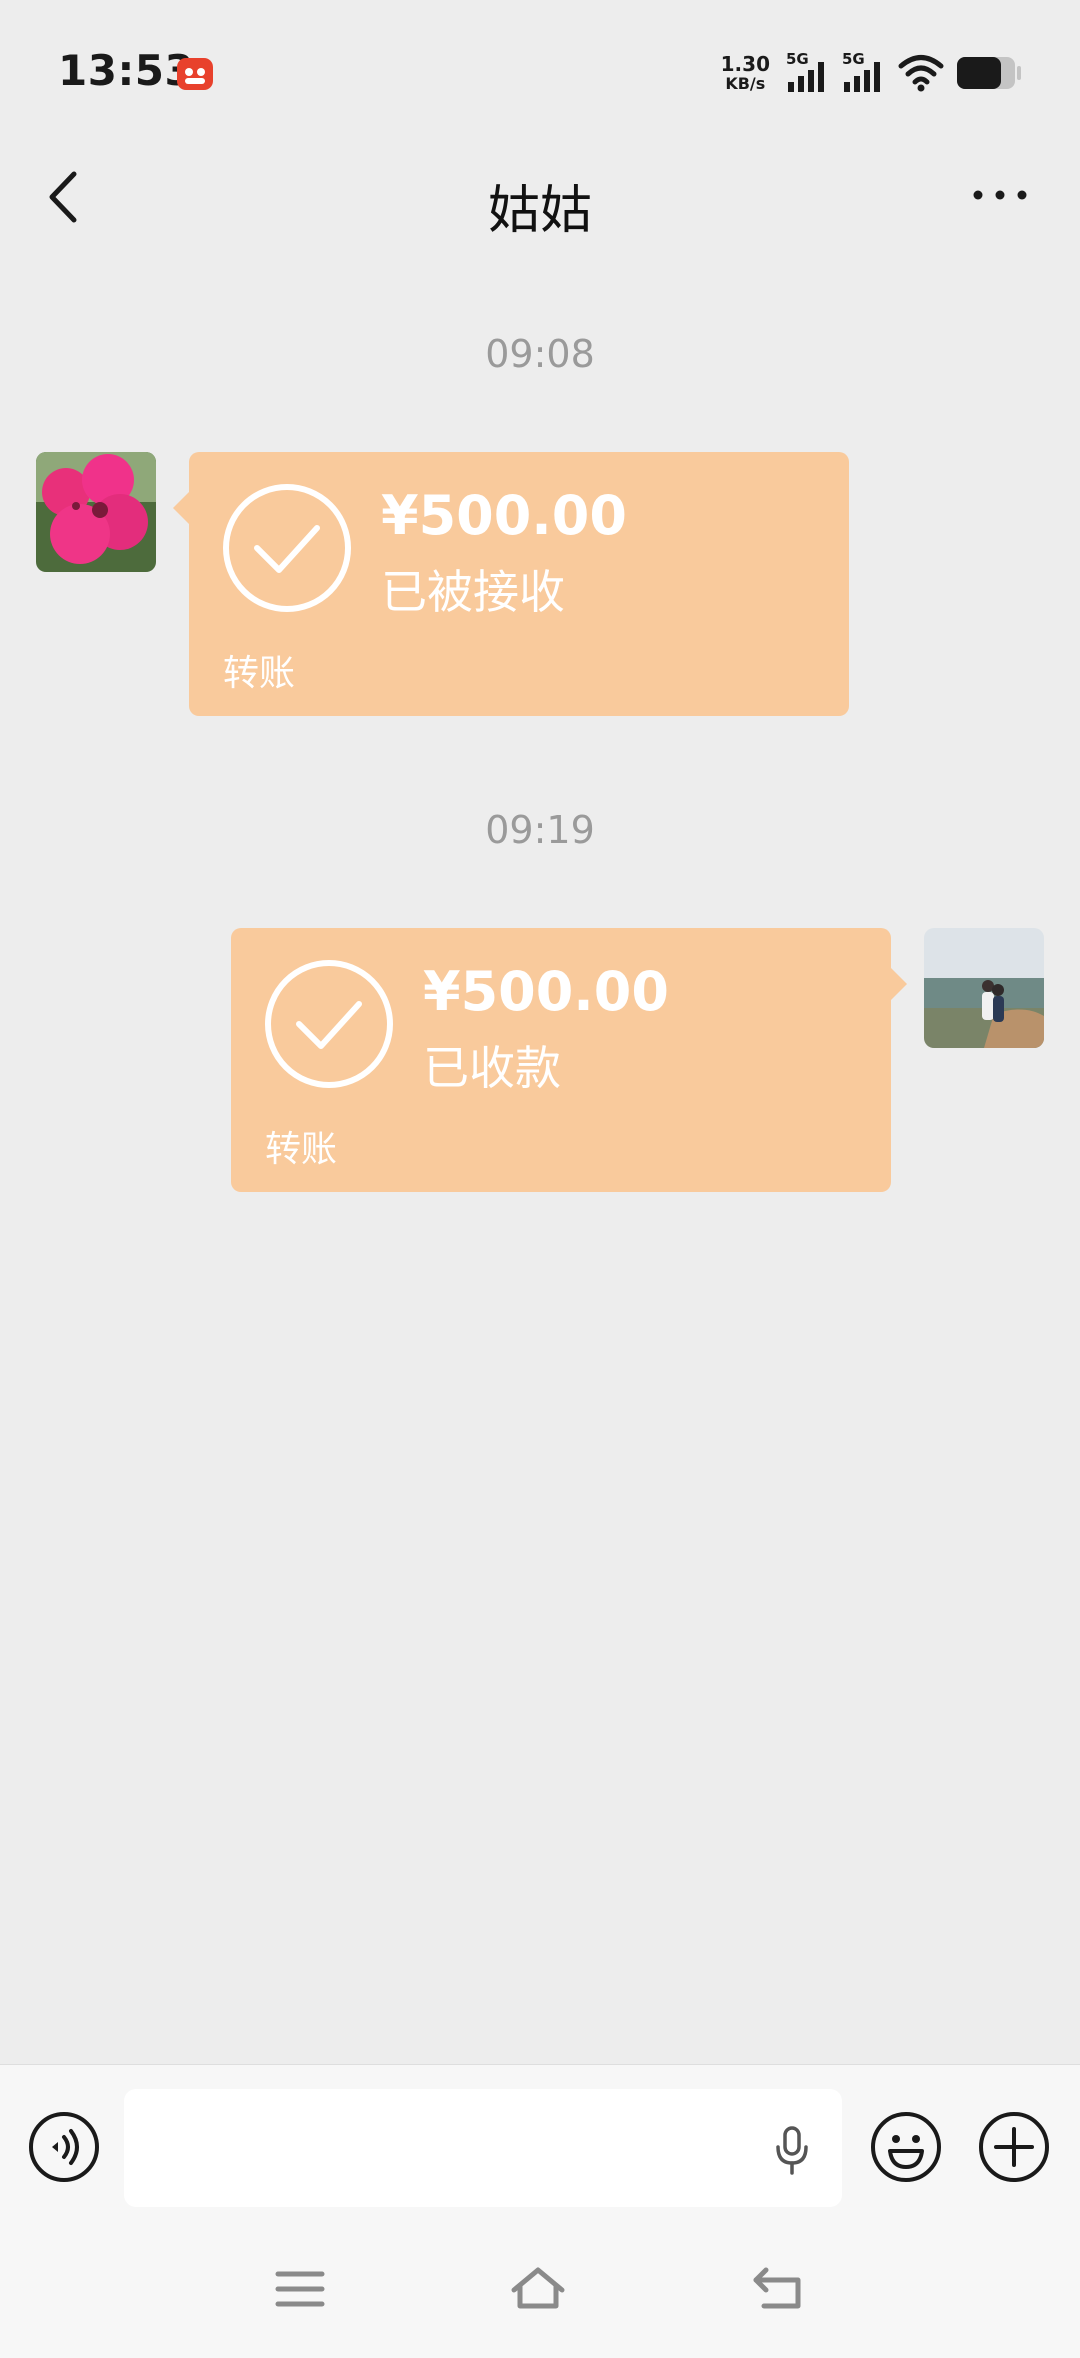 Image resolution: width=1080 pixels, height=2358 pixels. I want to click on transfer-card-sent: ¥500.00 已收款 转账, so click(569, 1060).